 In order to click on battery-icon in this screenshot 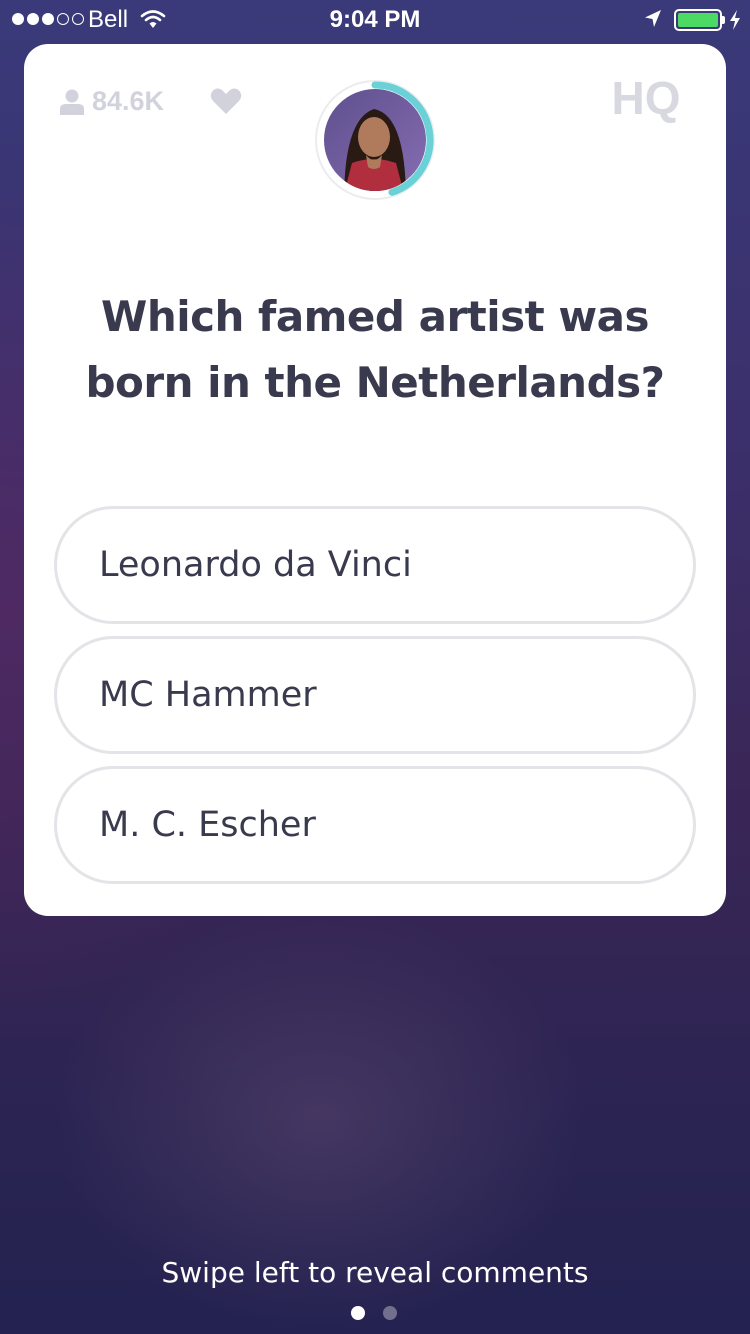, I will do `click(698, 20)`.